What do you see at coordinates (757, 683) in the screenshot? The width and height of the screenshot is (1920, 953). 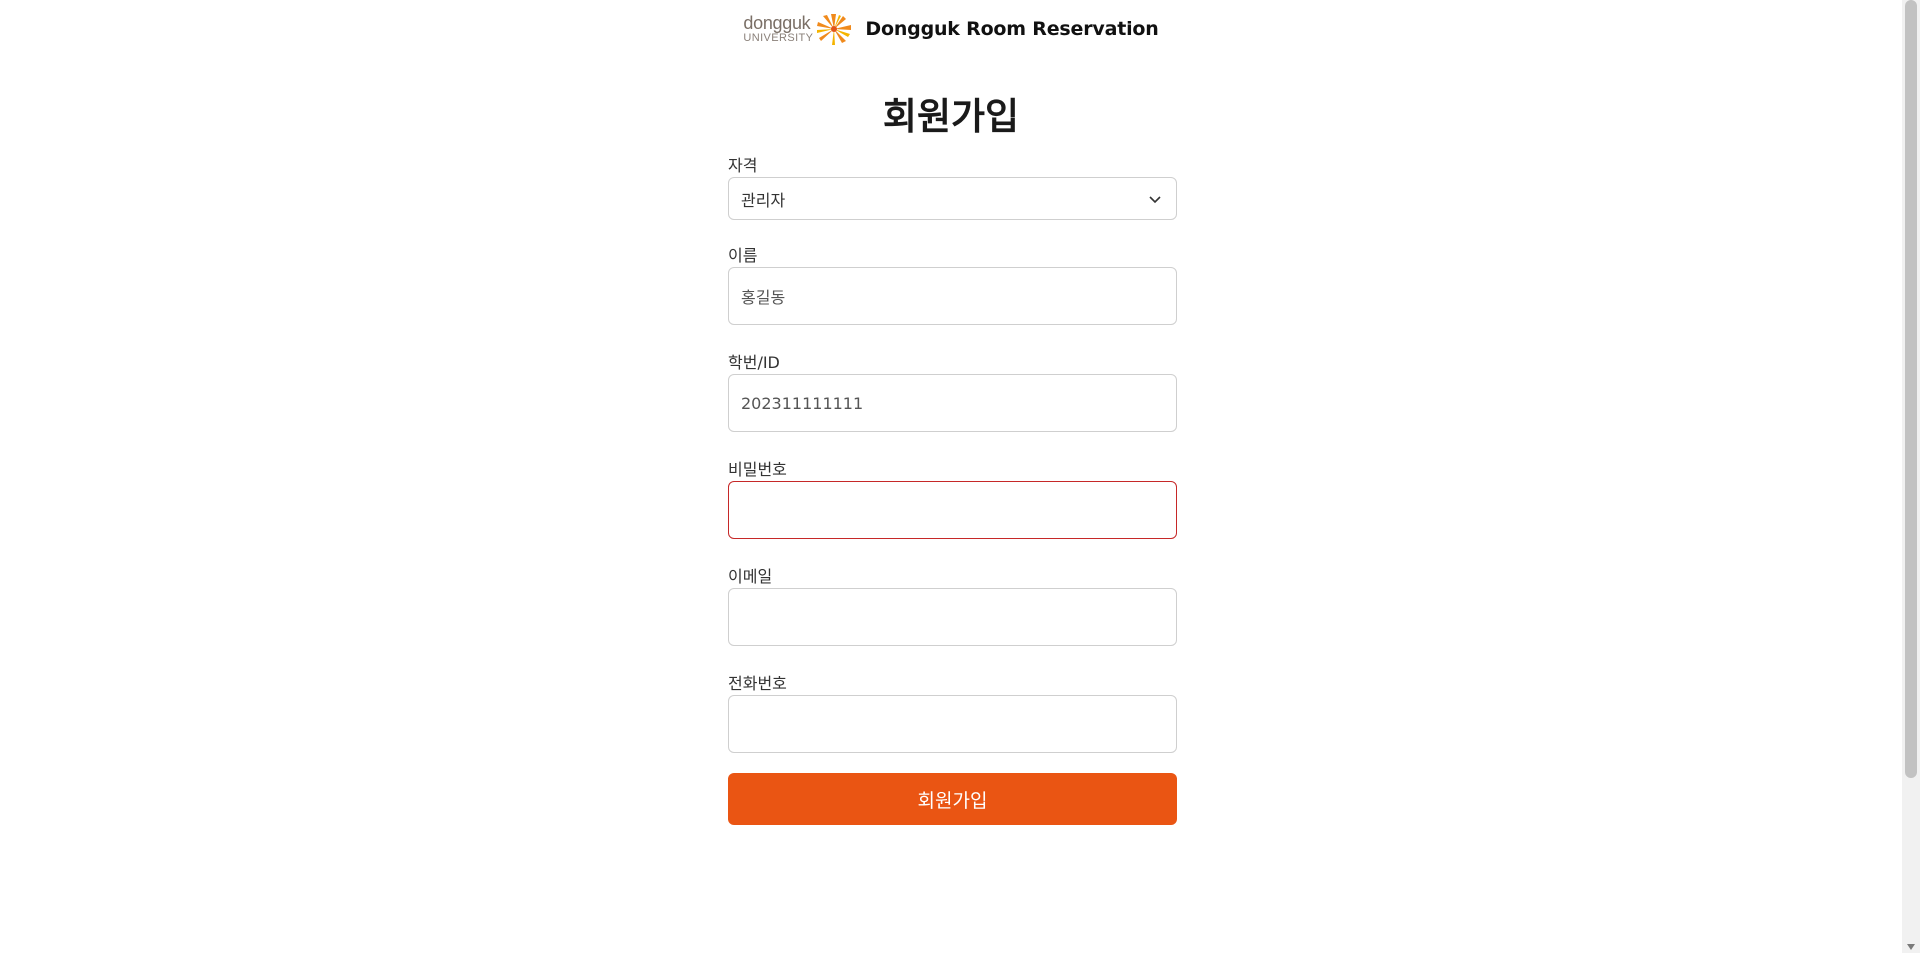 I see `phone-label: 전화번호` at bounding box center [757, 683].